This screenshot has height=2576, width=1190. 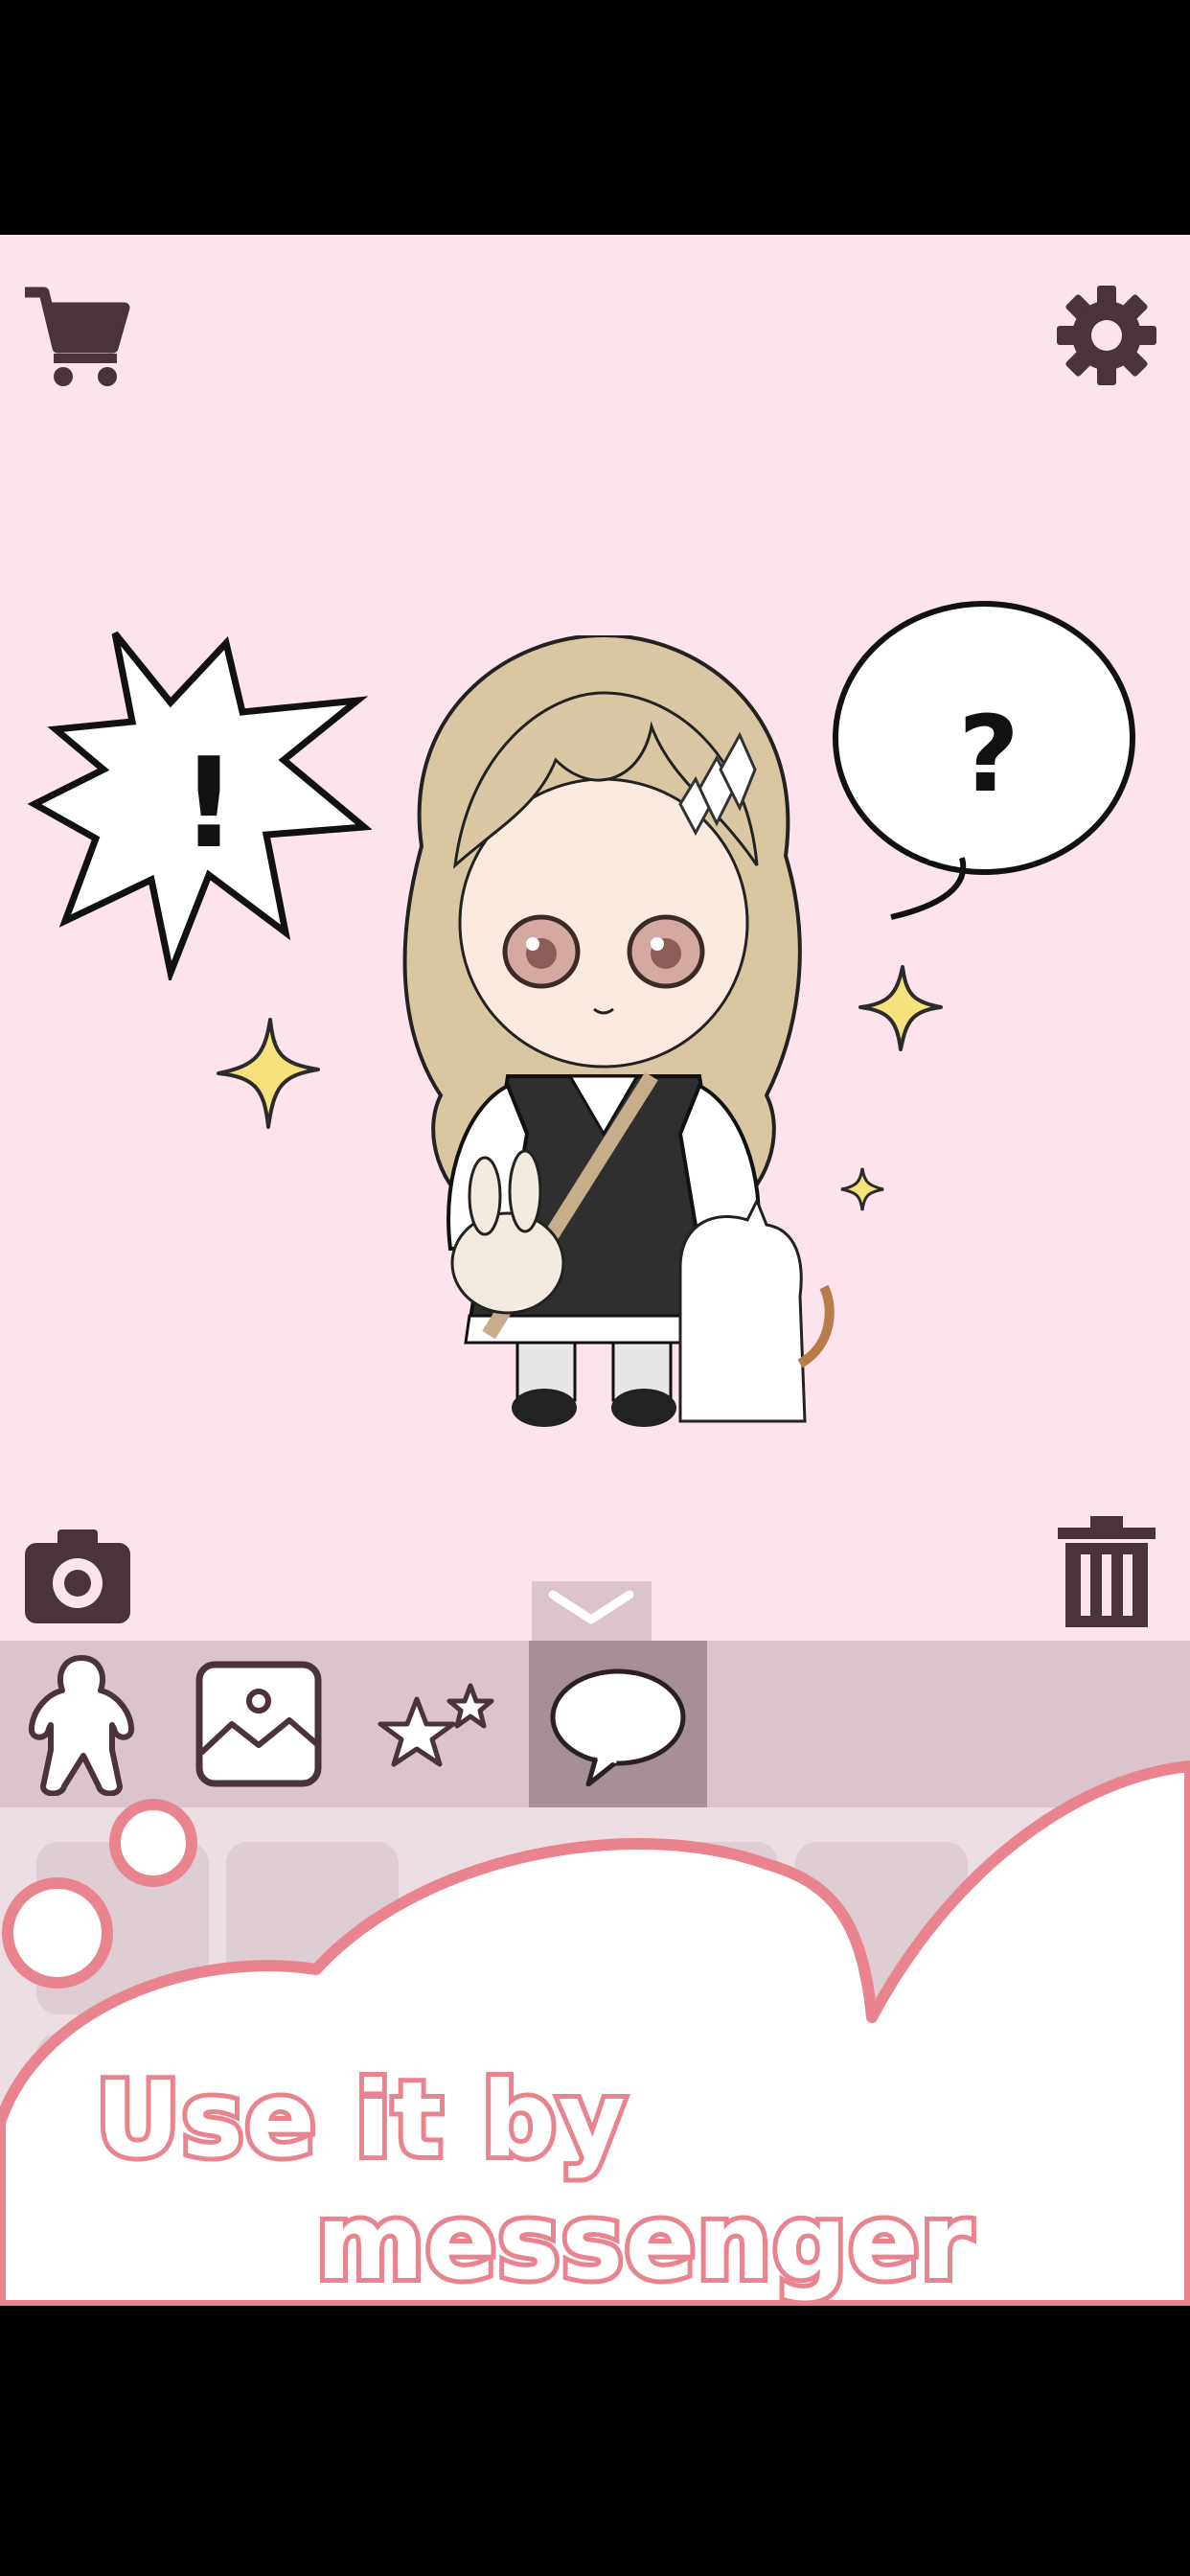 I want to click on camera-icon, so click(x=78, y=1576).